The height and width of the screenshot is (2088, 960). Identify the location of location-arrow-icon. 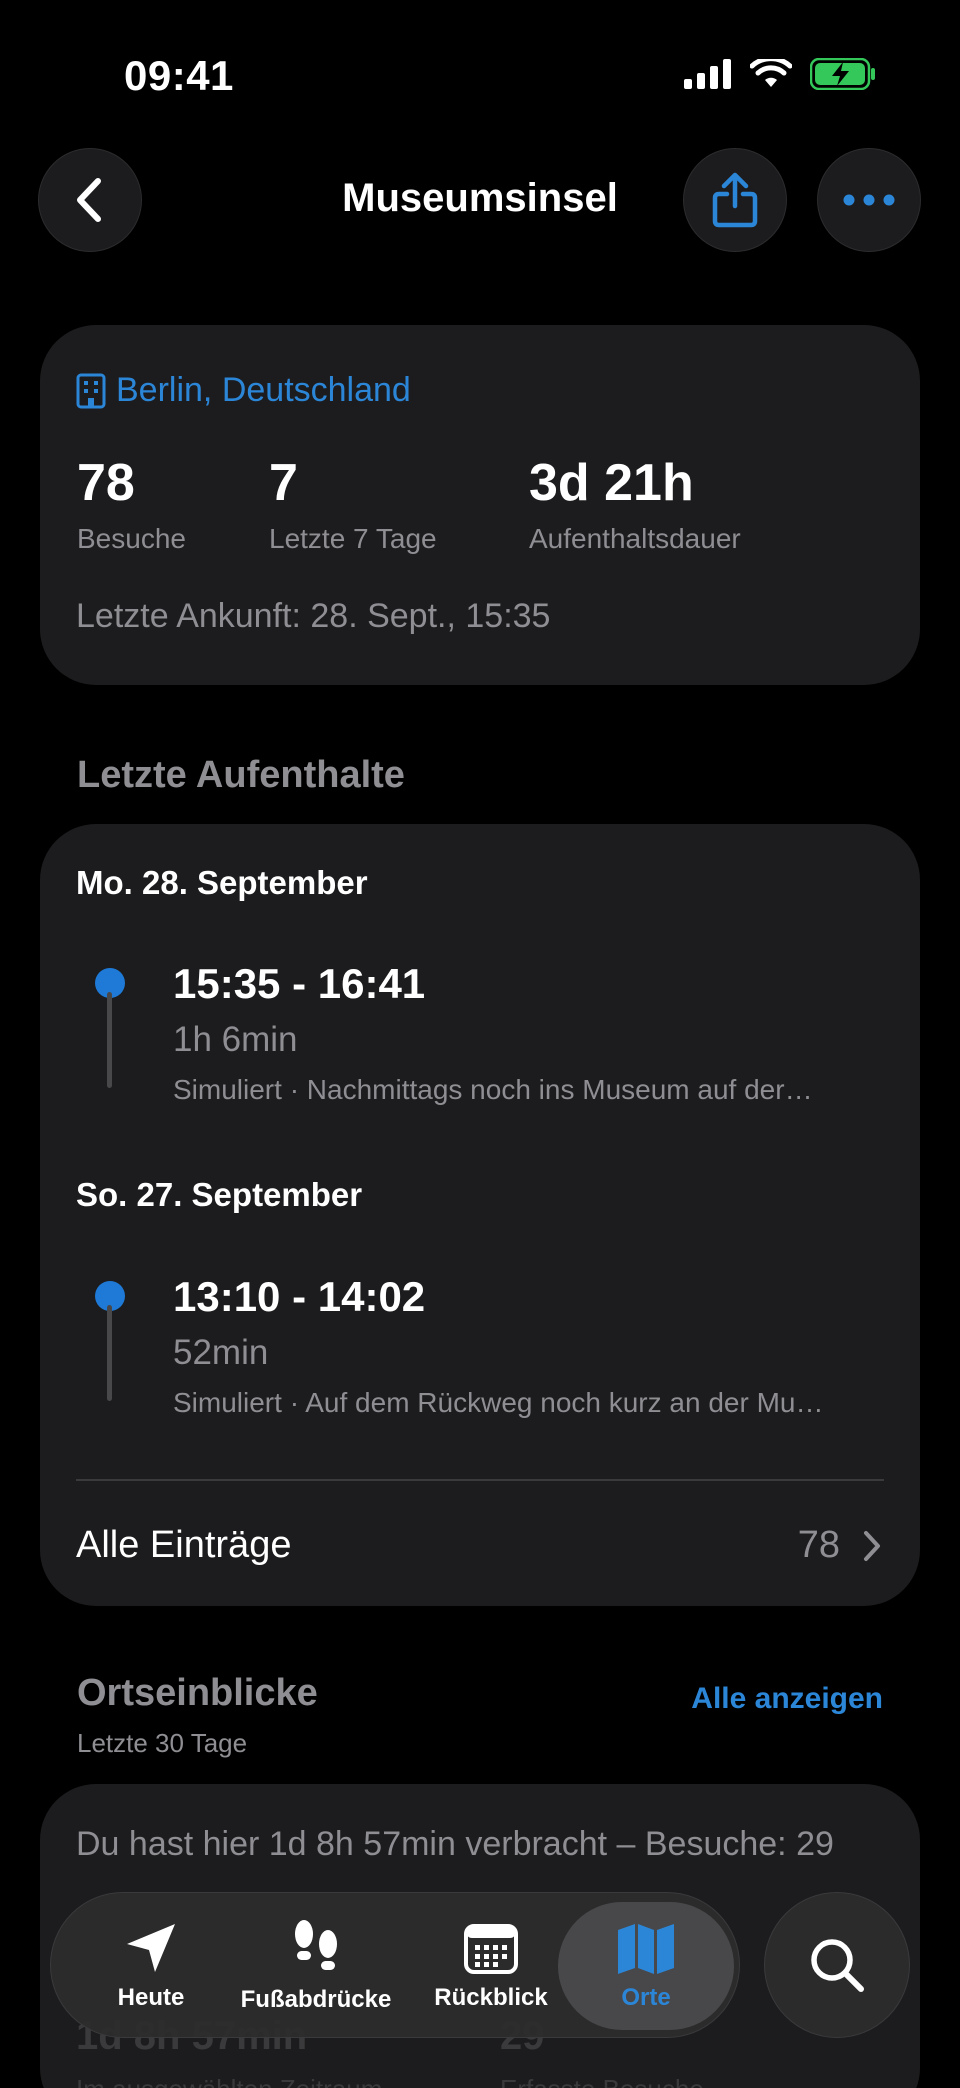
(151, 1948).